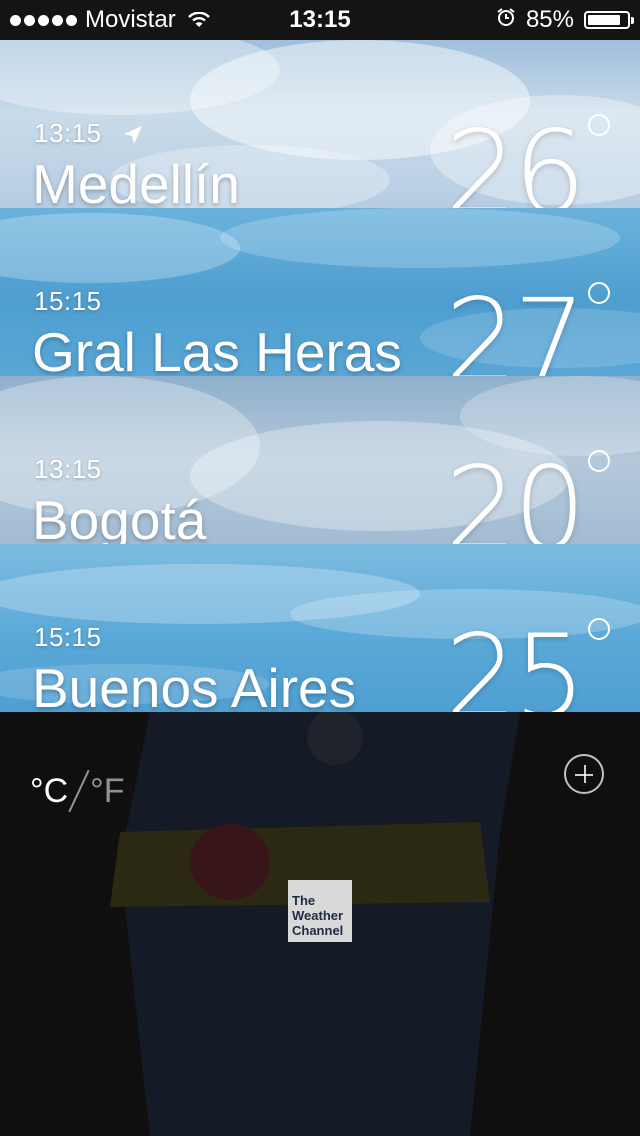  Describe the element at coordinates (133, 135) in the screenshot. I see `location-arrow-icon` at that location.